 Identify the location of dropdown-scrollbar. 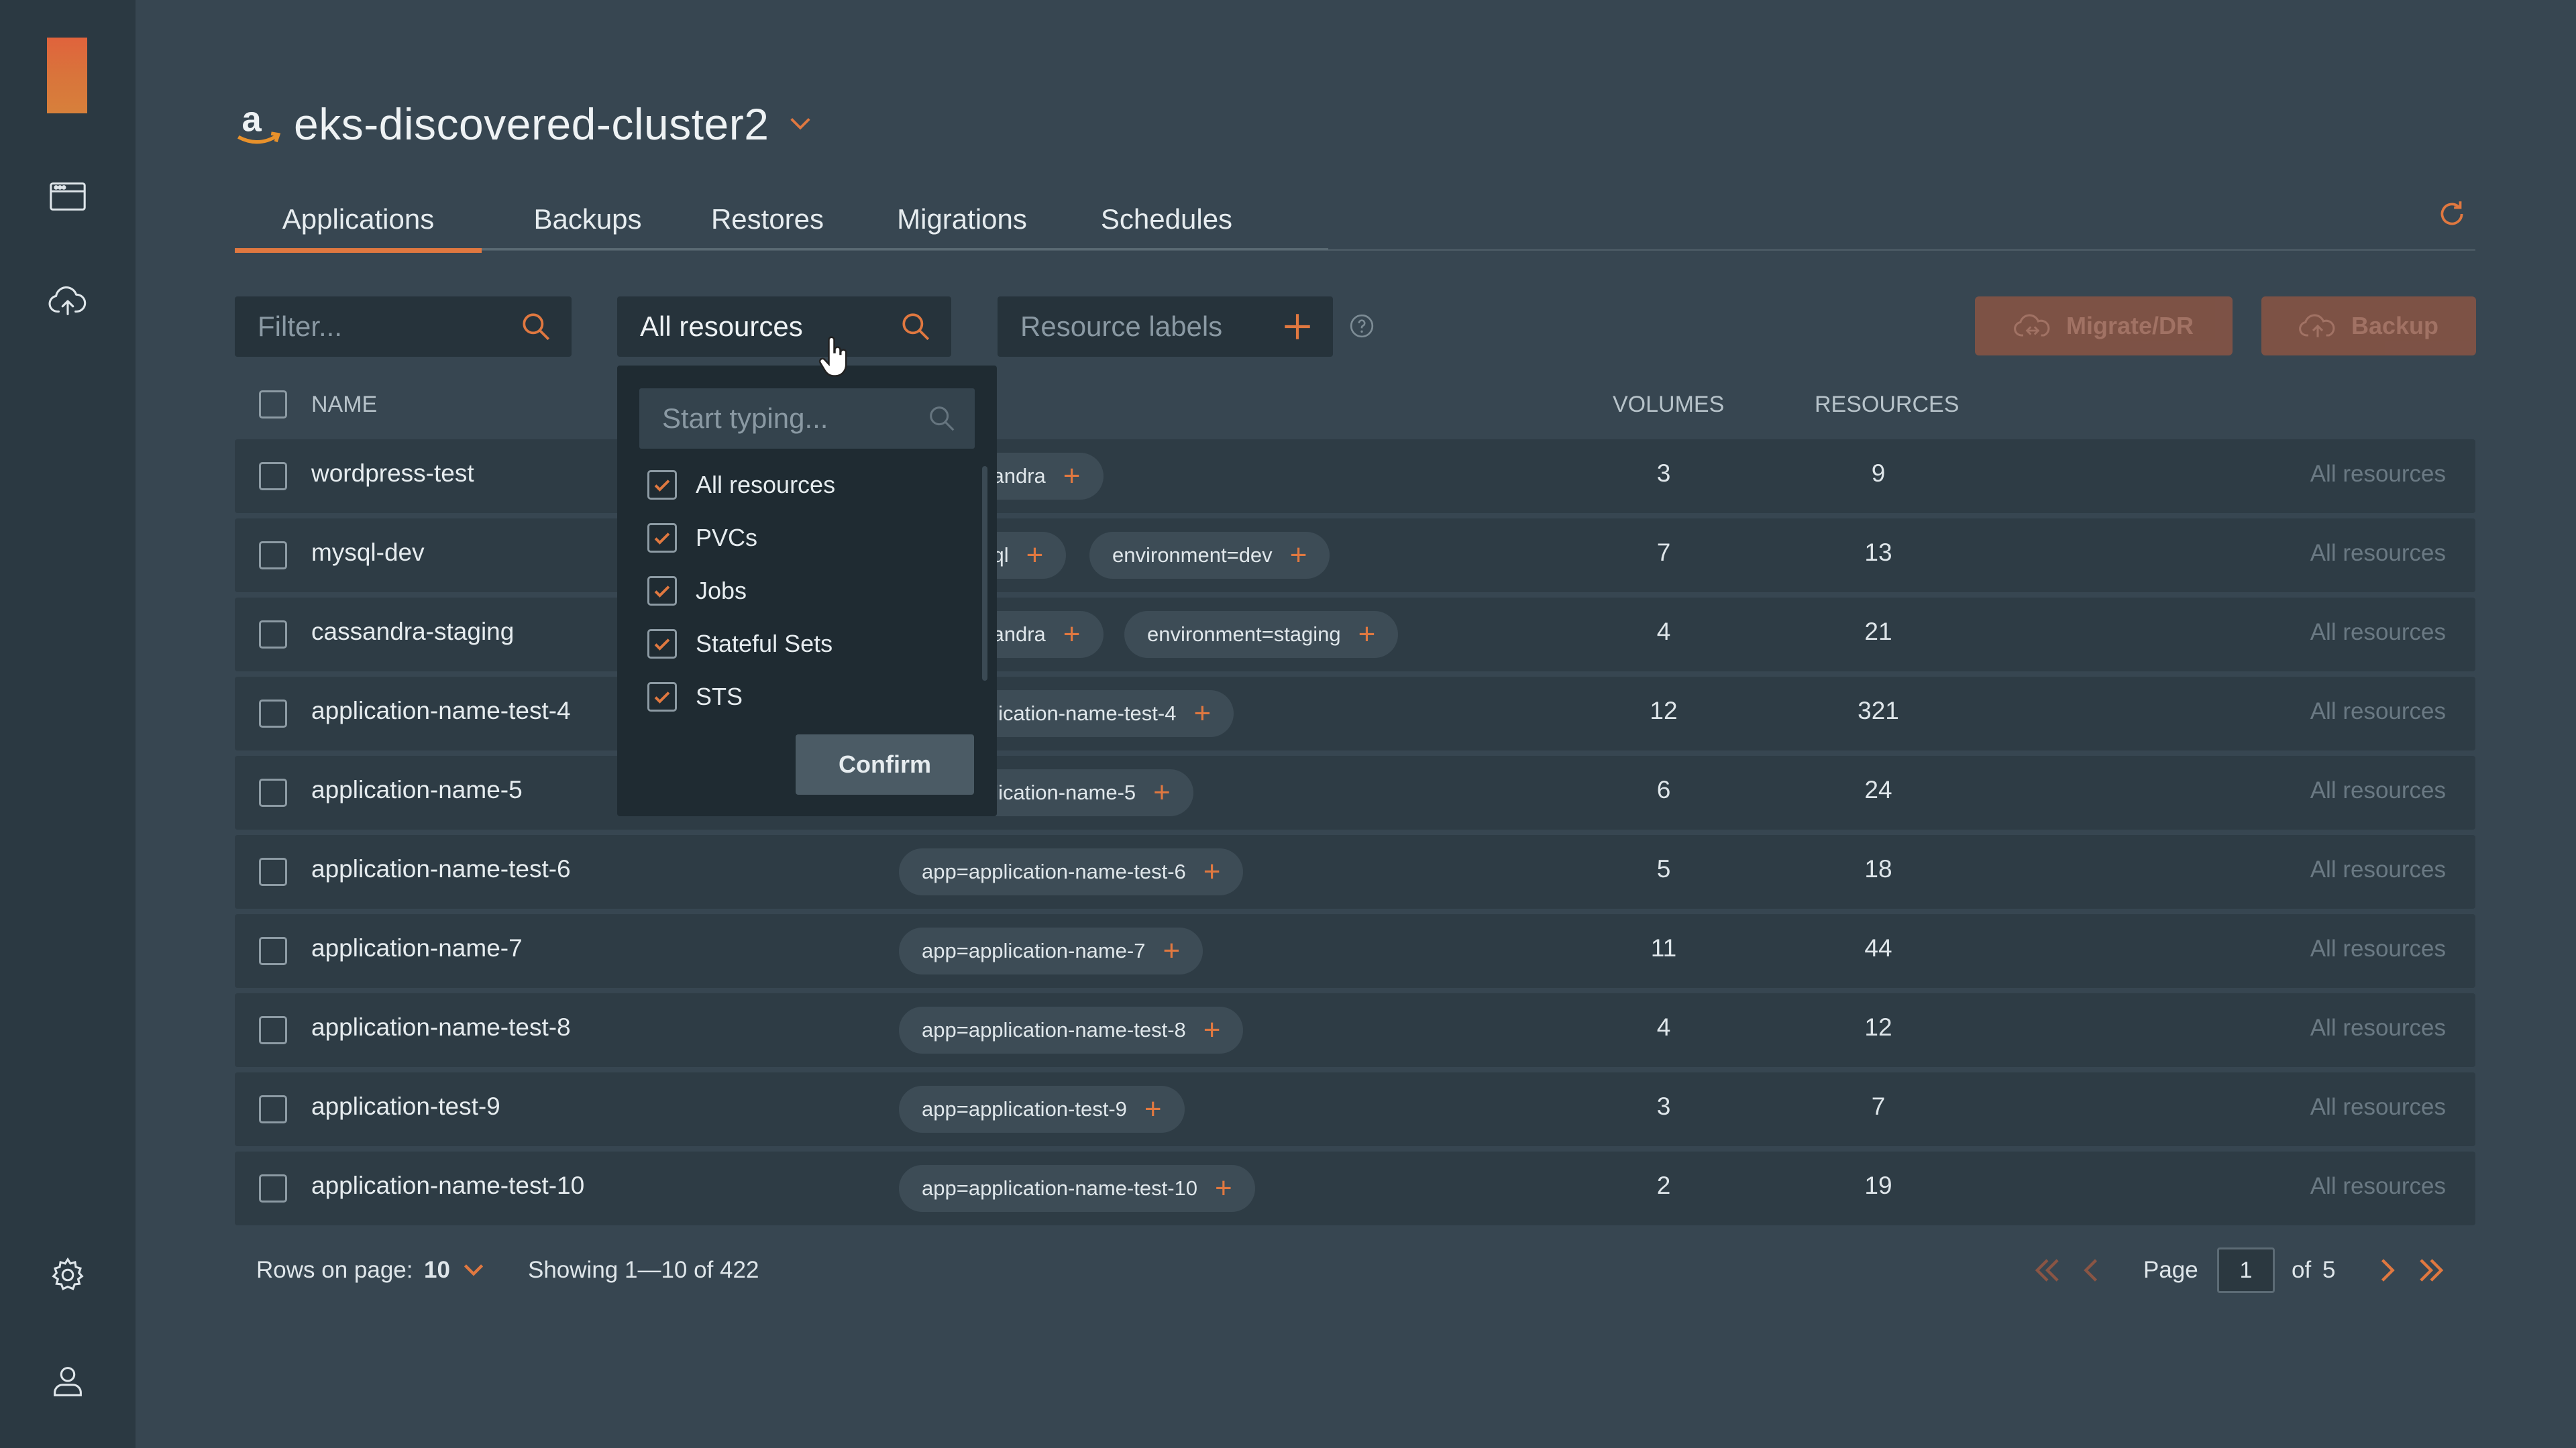
(984, 573).